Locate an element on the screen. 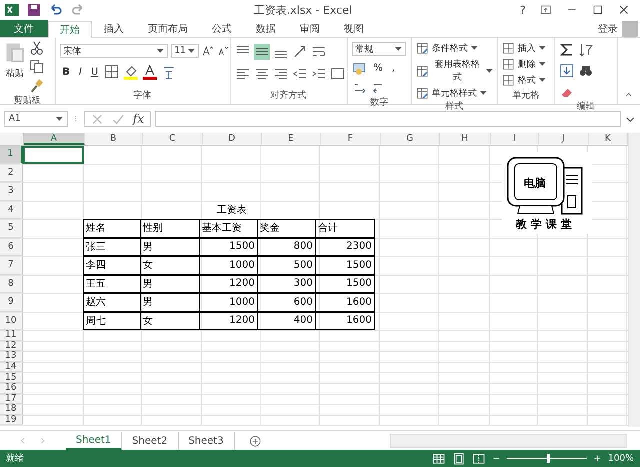 The height and width of the screenshot is (467, 640). normal-view-icon is located at coordinates (439, 459).